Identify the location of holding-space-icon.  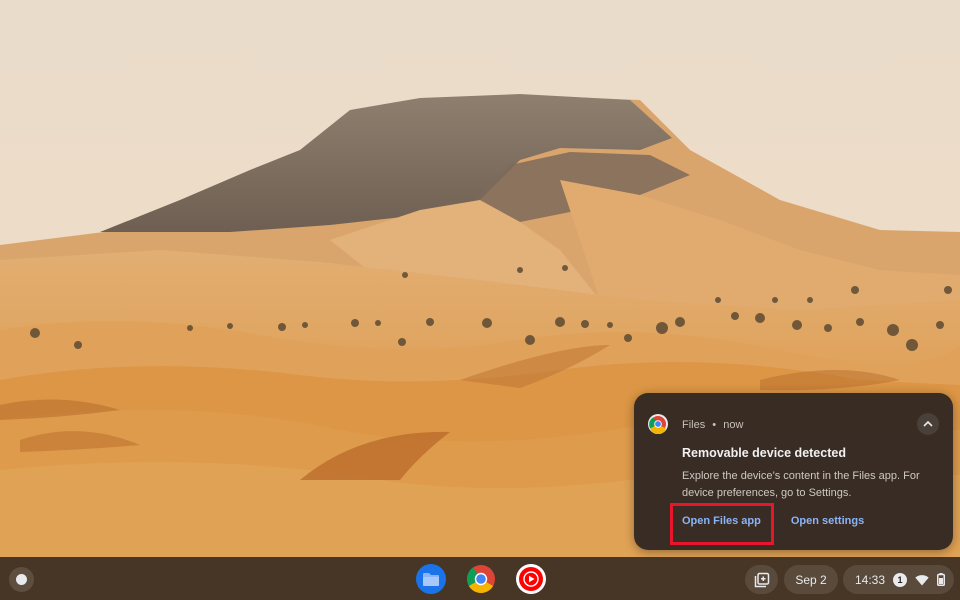
(761, 579).